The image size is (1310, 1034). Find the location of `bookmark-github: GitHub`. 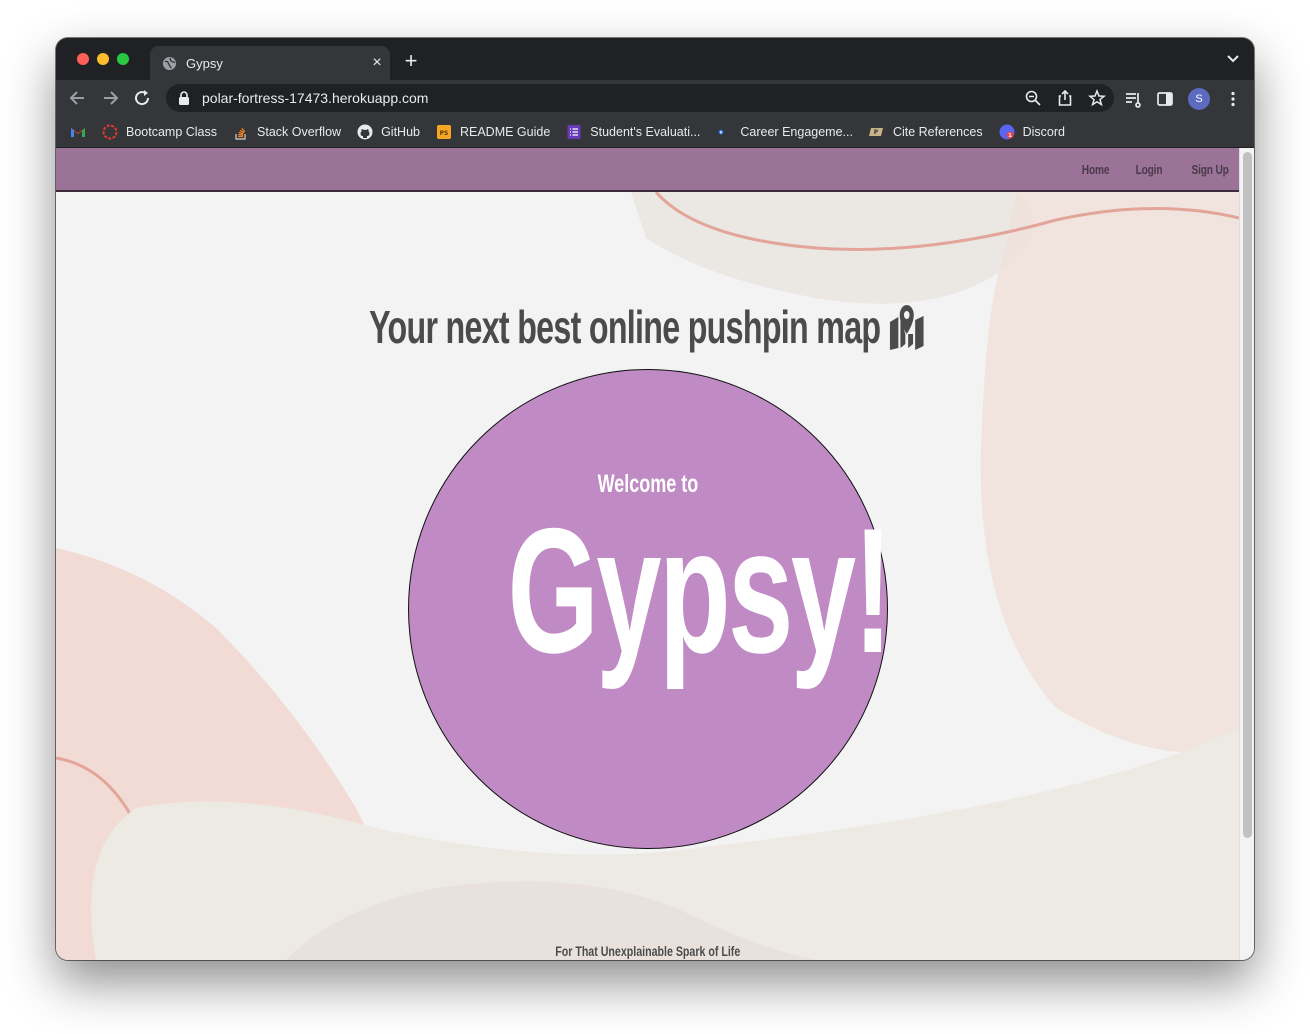

bookmark-github: GitHub is located at coordinates (388, 132).